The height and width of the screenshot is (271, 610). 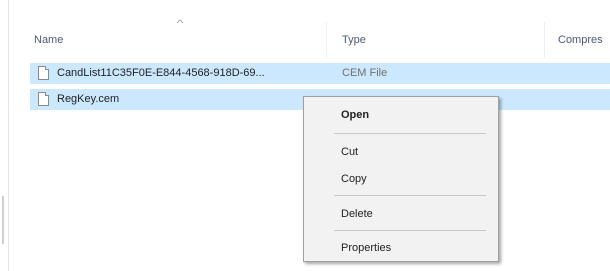 What do you see at coordinates (580, 40) in the screenshot?
I see `column-header-compressed-size: Compres` at bounding box center [580, 40].